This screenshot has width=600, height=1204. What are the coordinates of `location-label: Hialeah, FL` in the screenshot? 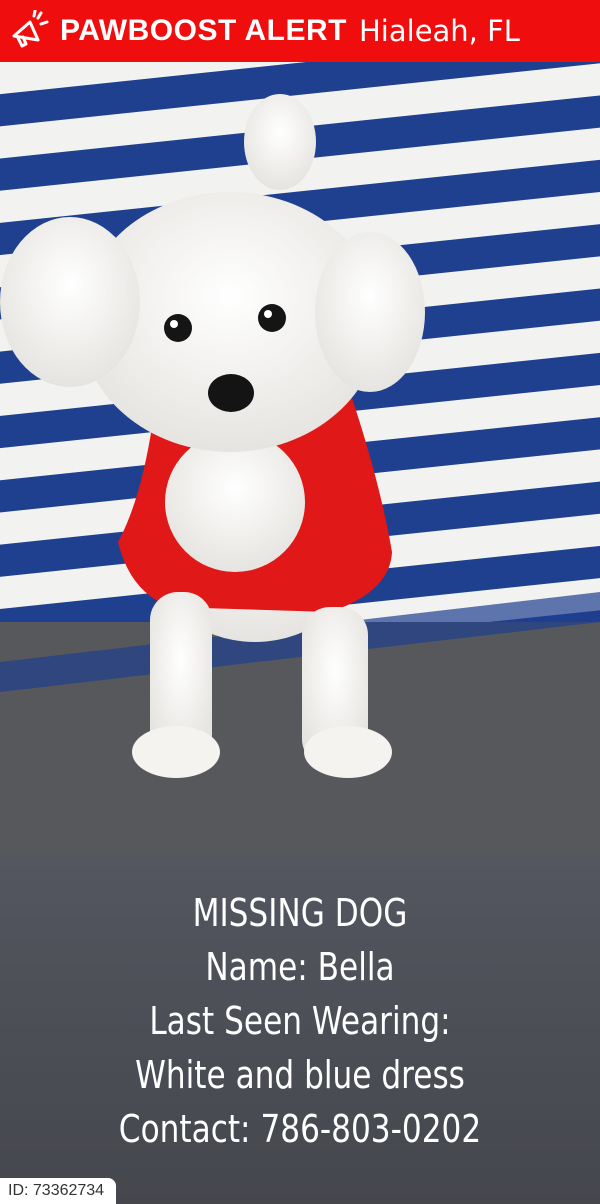 It's located at (439, 31).